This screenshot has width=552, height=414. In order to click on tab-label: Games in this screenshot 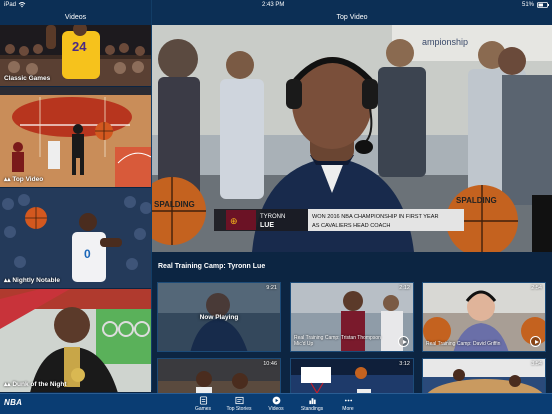, I will do `click(203, 409)`.